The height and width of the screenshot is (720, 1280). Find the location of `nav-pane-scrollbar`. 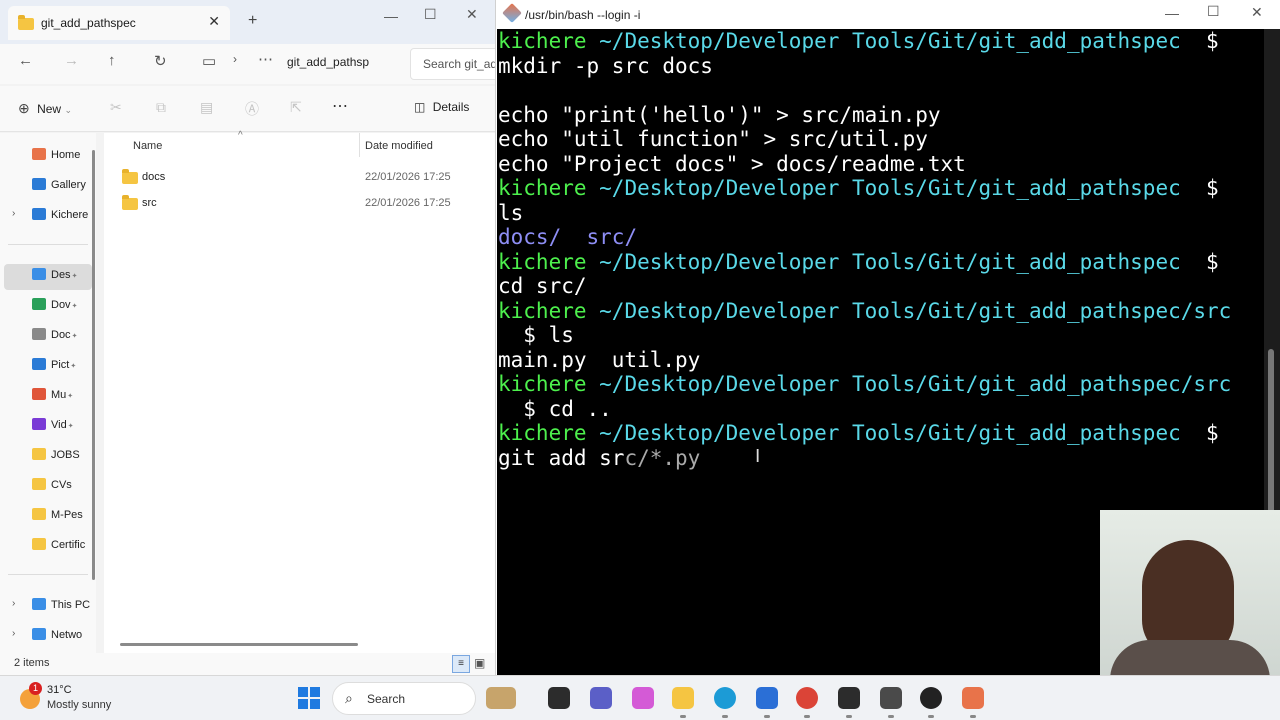

nav-pane-scrollbar is located at coordinates (93, 365).